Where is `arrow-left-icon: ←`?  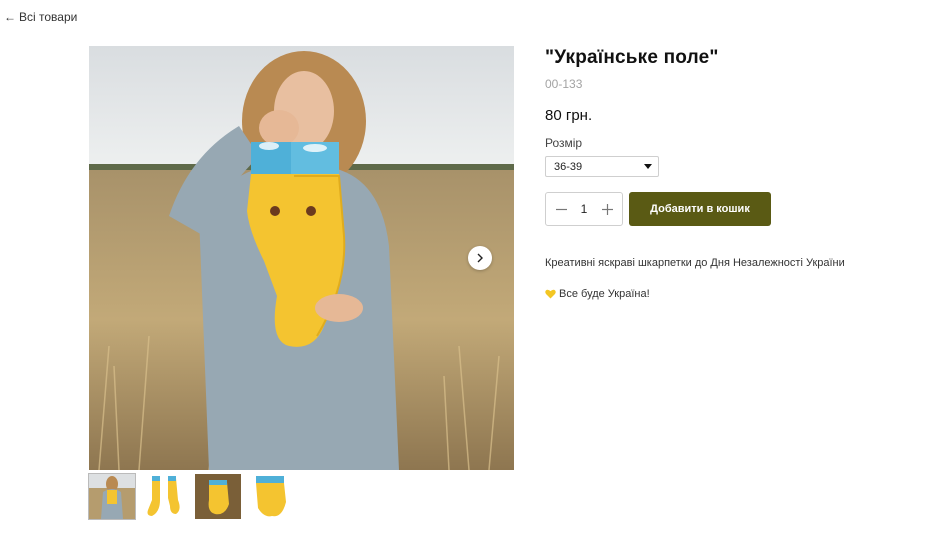
arrow-left-icon: ← is located at coordinates (10, 17).